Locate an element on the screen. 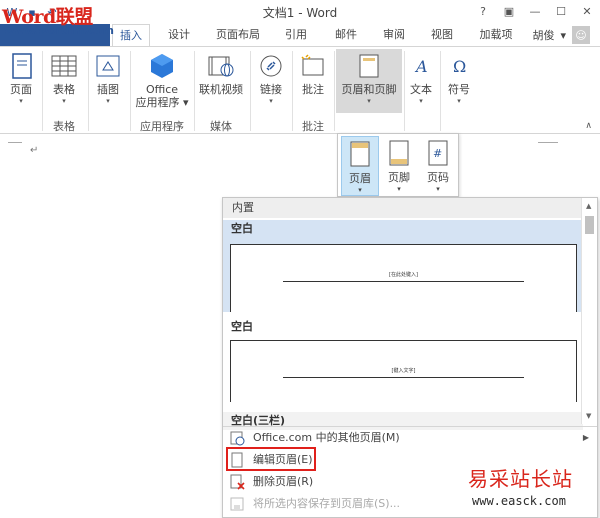  ribbon-display-icon: ▣ is located at coordinates (509, 11).